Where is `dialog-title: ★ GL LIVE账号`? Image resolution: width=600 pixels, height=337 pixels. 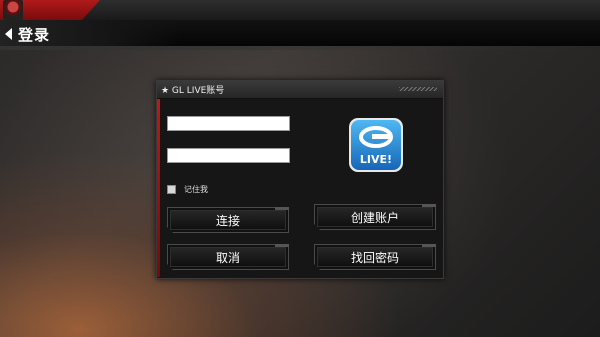 dialog-title: ★ GL LIVE账号 is located at coordinates (193, 91).